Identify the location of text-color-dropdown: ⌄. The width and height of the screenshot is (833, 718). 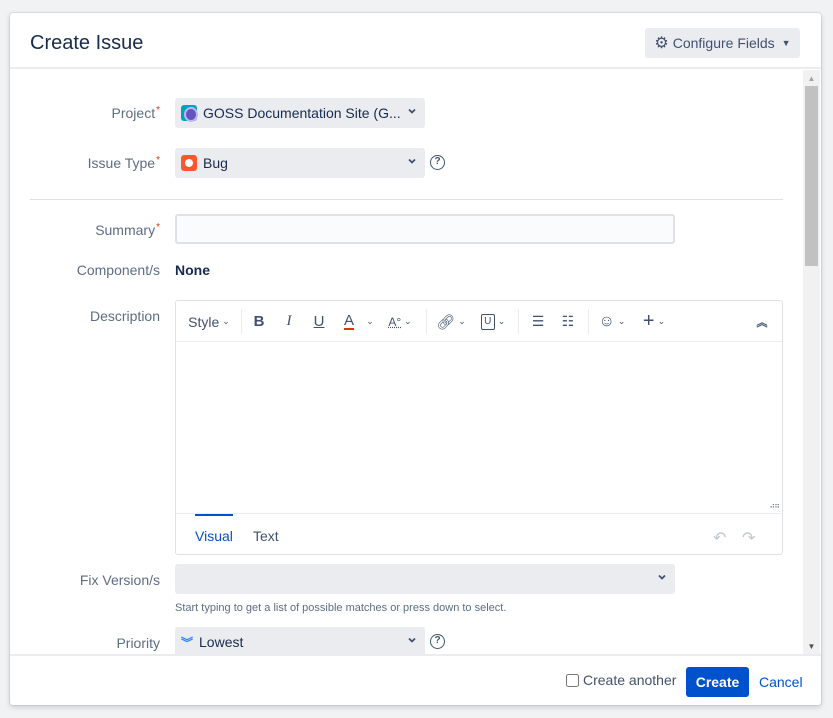
(370, 321).